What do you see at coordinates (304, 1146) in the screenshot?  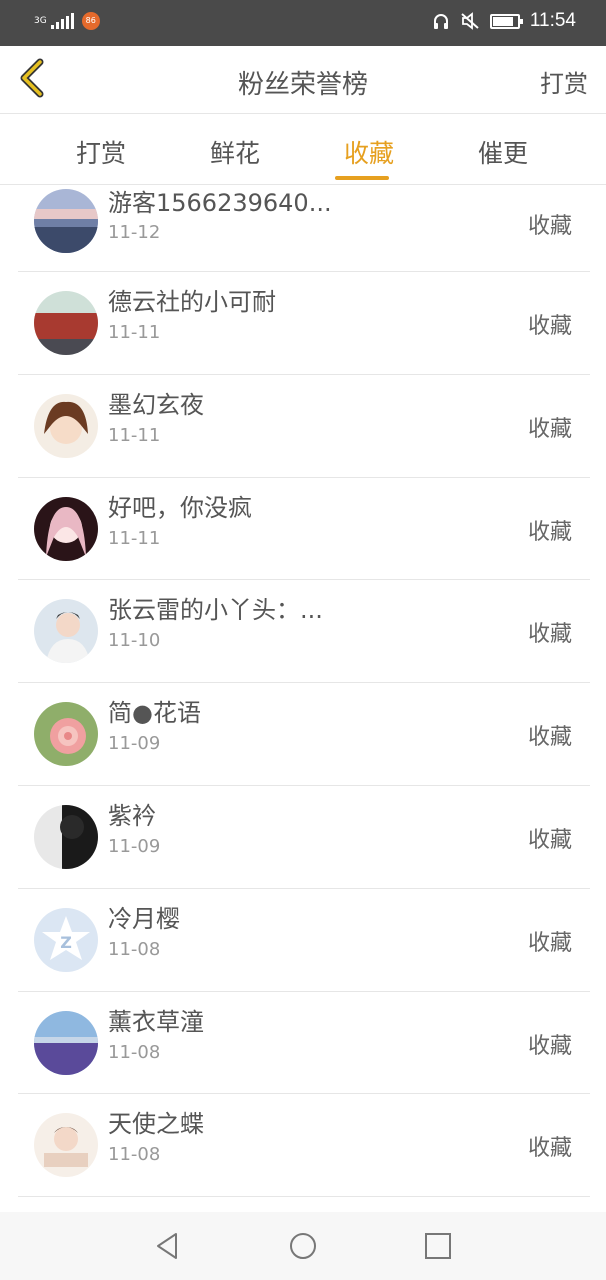 I see `list-item: 天使之蝶 11-08 收藏` at bounding box center [304, 1146].